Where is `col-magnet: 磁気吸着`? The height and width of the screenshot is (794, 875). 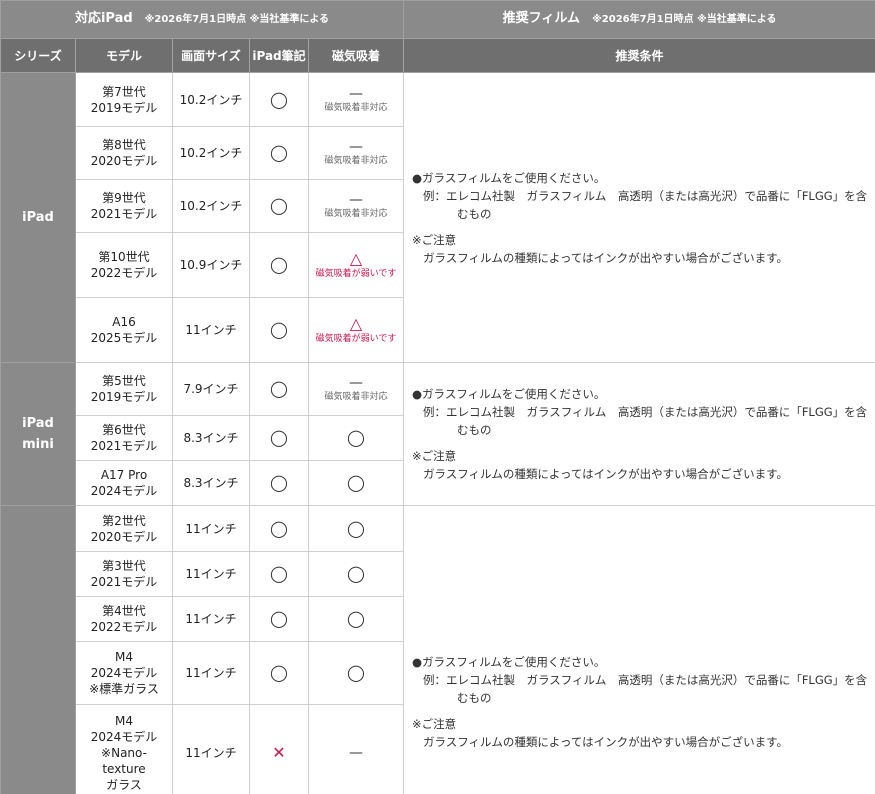
col-magnet: 磁気吸着 is located at coordinates (356, 55).